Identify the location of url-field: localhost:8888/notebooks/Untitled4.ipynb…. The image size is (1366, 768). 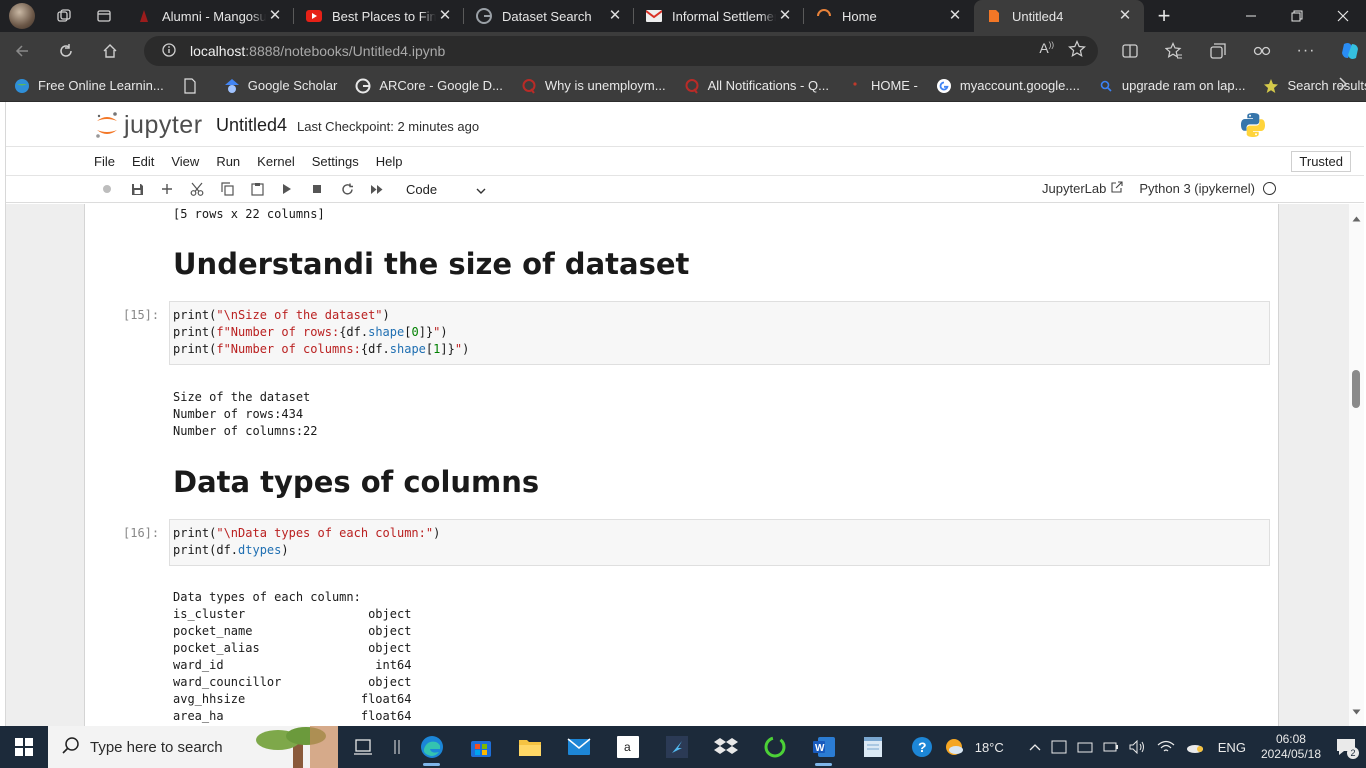
(621, 51).